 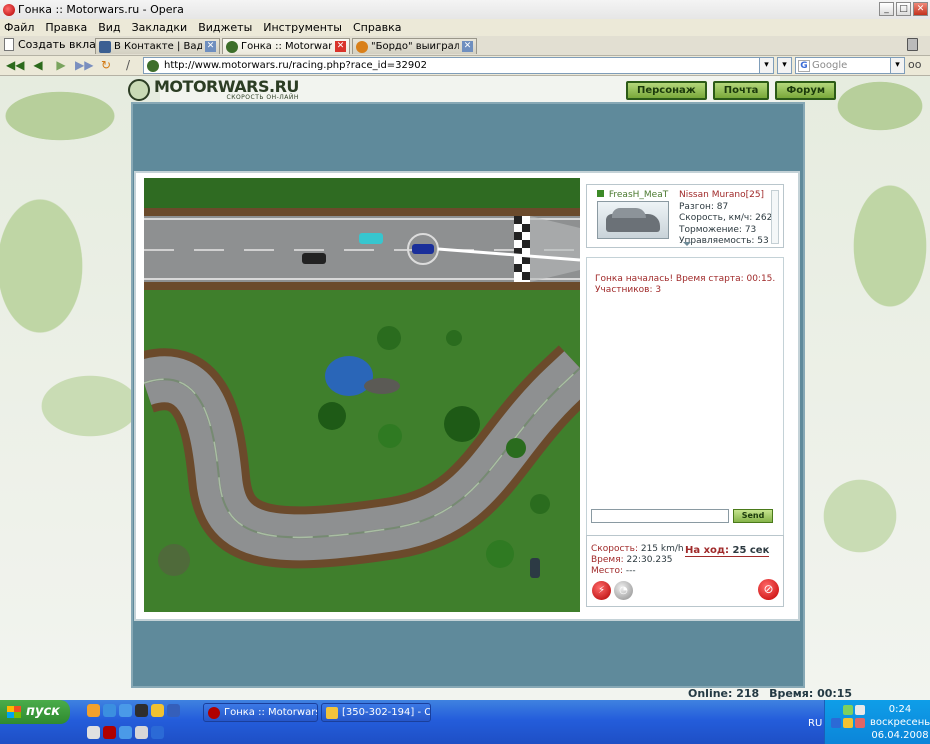 What do you see at coordinates (19, 27) in the screenshot?
I see `menu-file: Файл` at bounding box center [19, 27].